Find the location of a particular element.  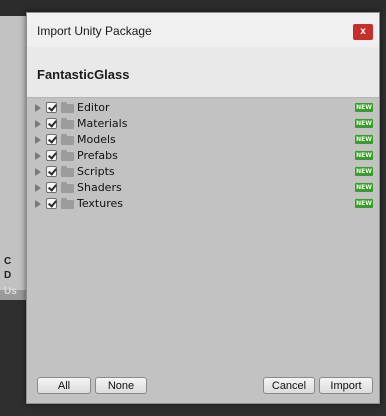

tree-item-materials: Materials NEW is located at coordinates (204, 124).